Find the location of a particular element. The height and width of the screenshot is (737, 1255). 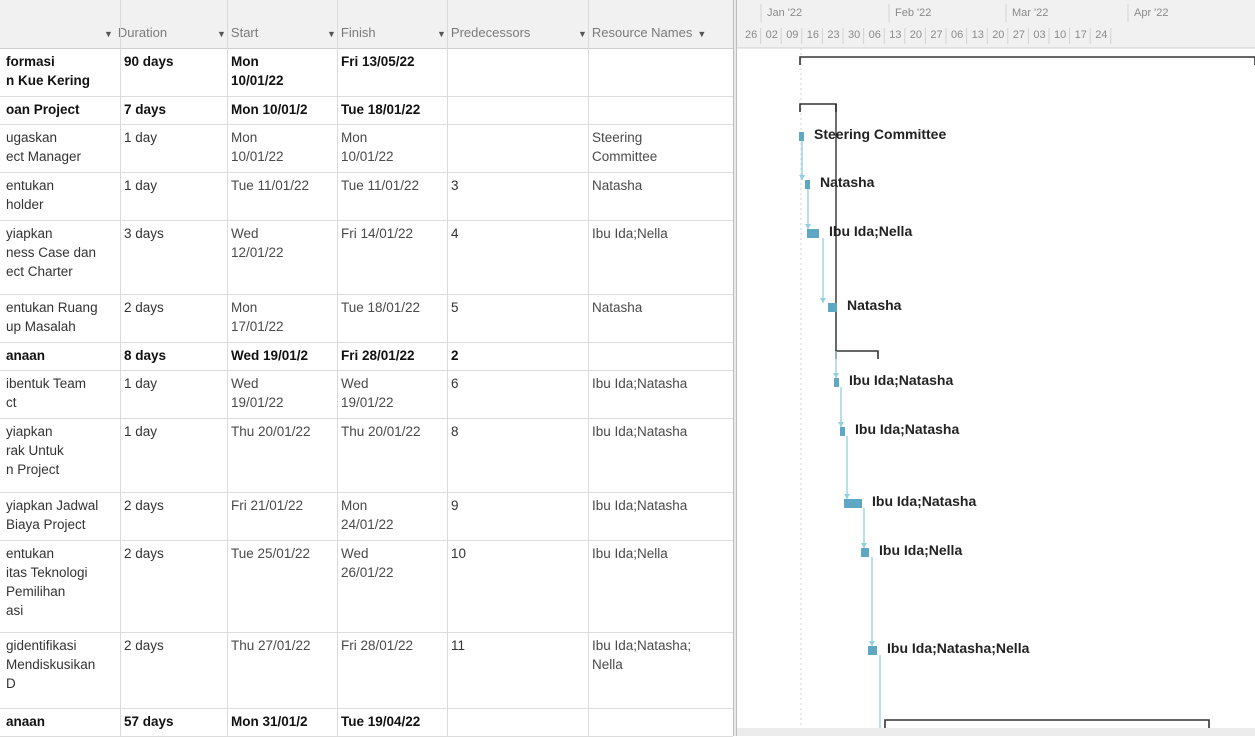

start-cell: Mon 31/01/2 is located at coordinates (269, 721).